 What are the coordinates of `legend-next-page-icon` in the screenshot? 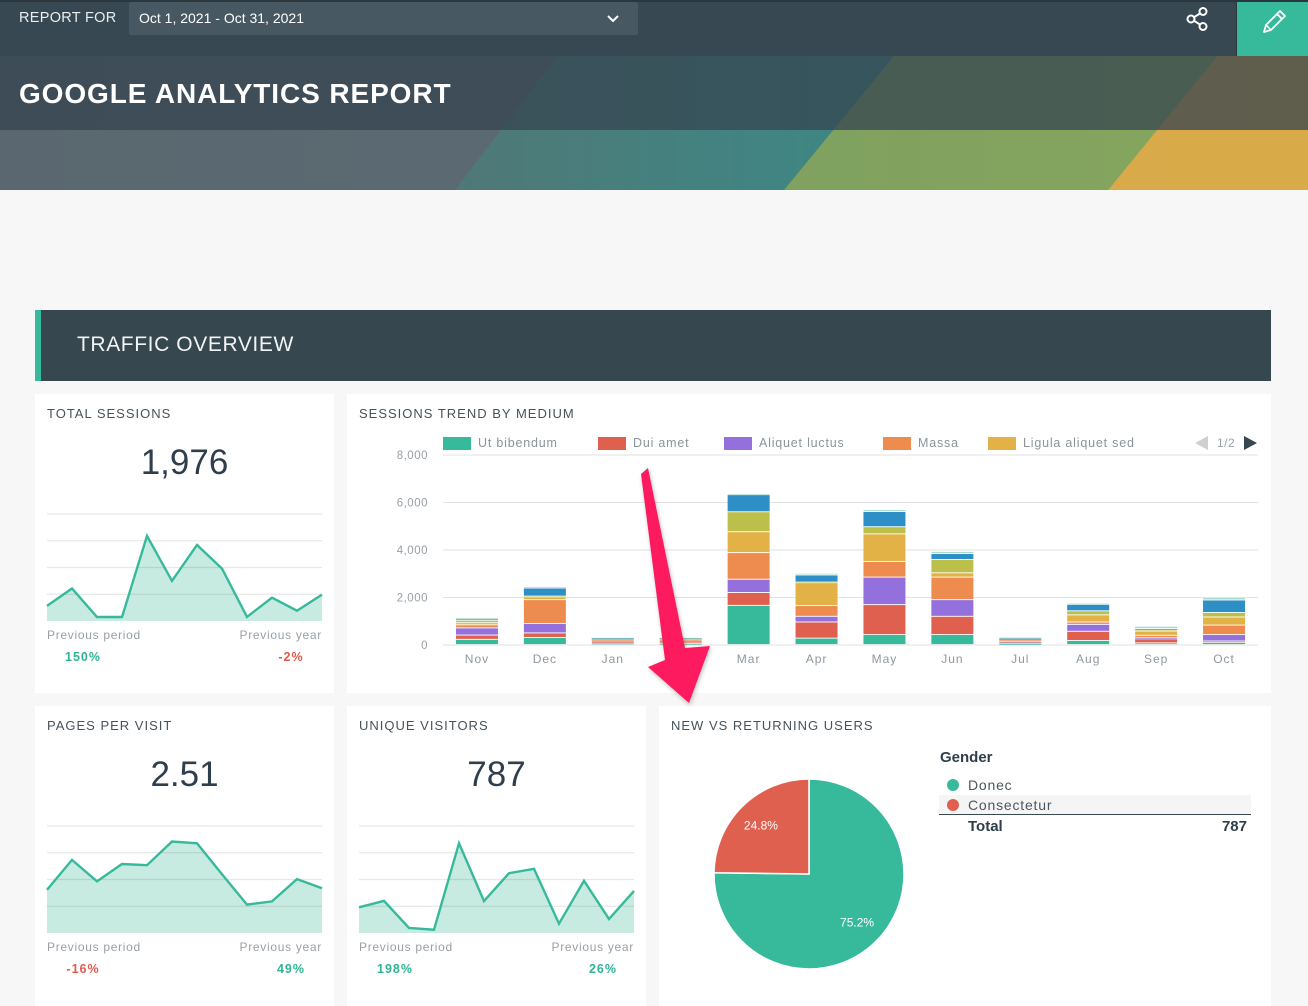 It's located at (1250, 443).